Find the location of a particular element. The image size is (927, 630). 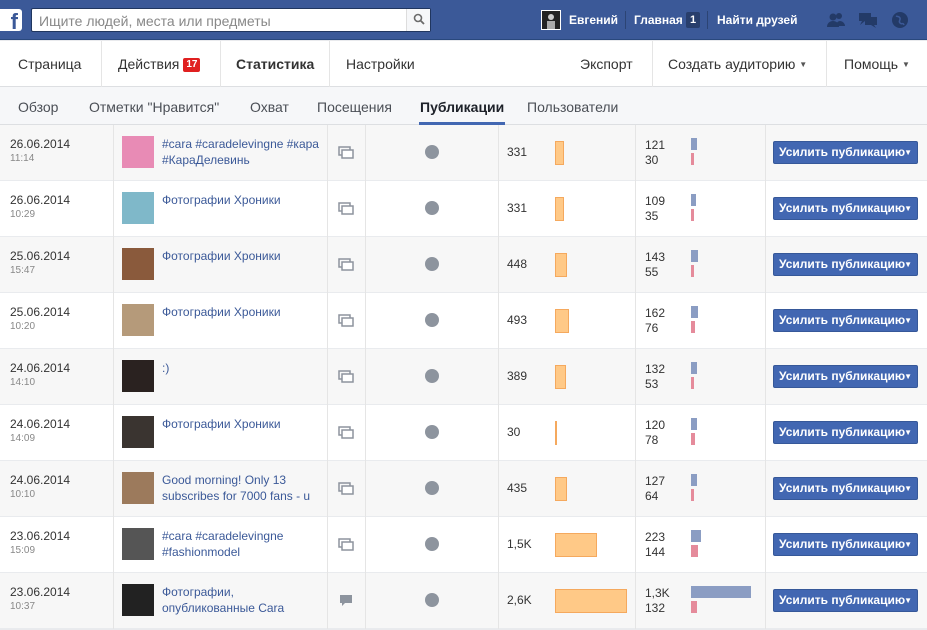

tab-visits: Посещения is located at coordinates (354, 107).